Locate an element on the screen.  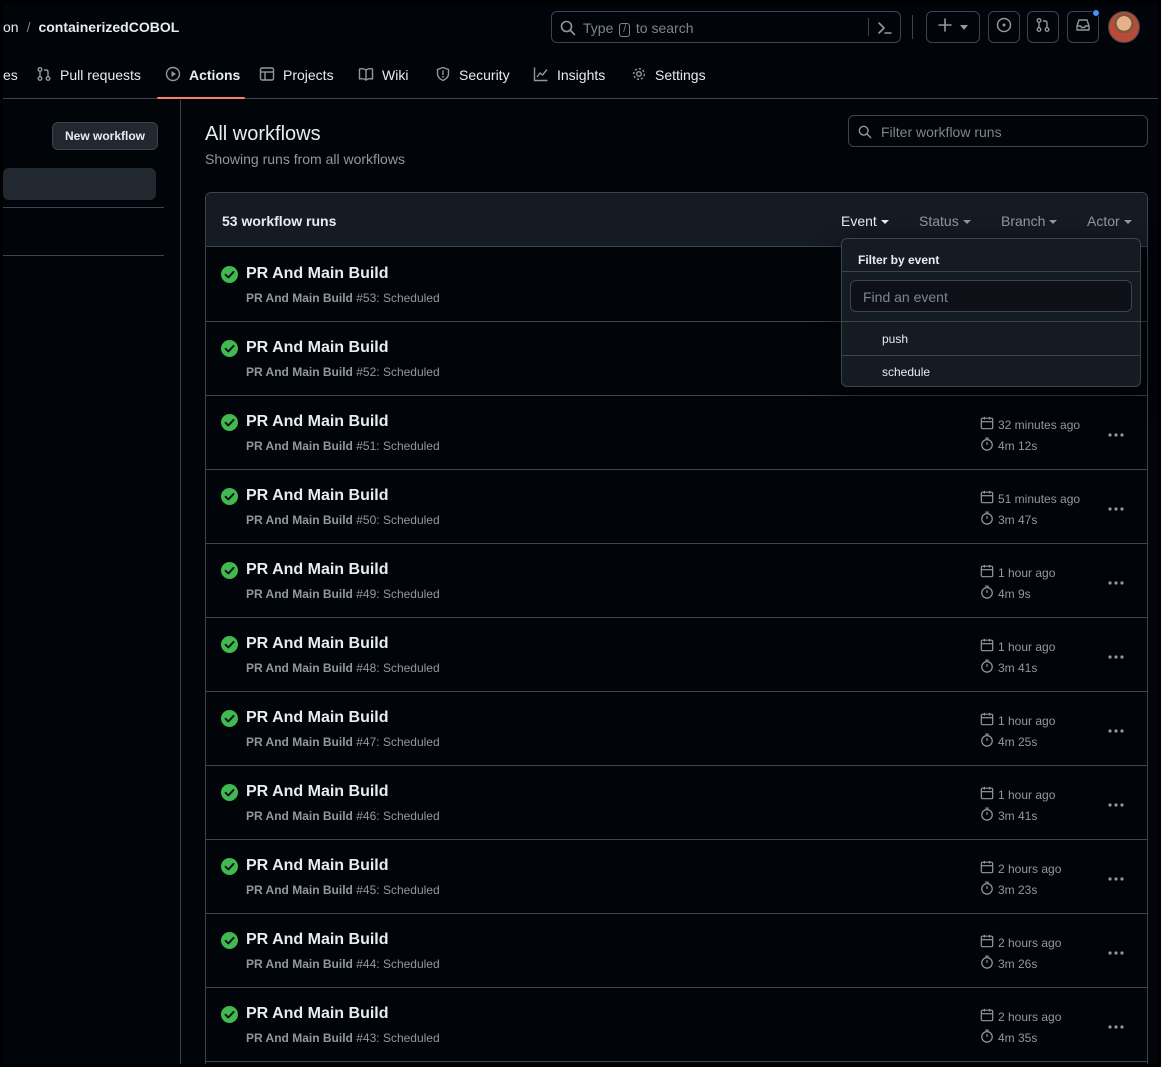
status-filter-button: Status is located at coordinates (945, 221).